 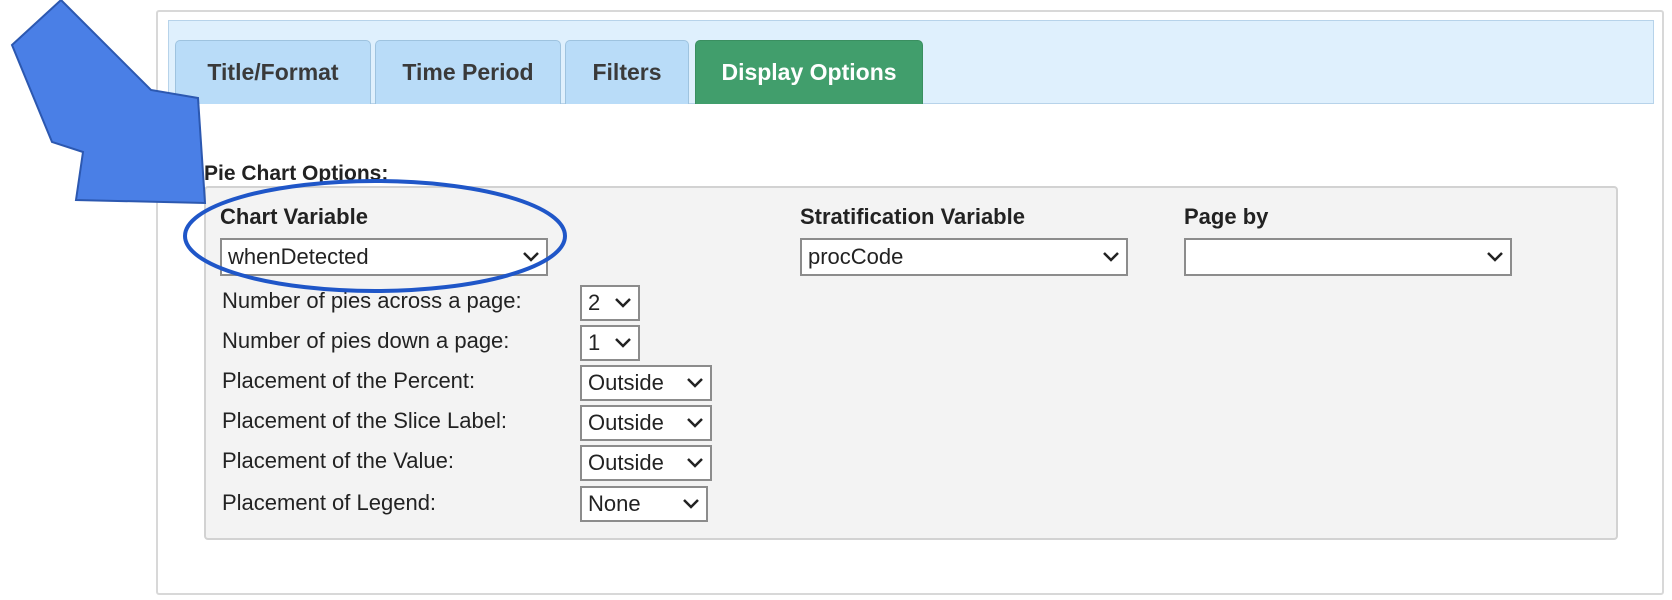 I want to click on pies-across-select: 2, so click(x=610, y=303).